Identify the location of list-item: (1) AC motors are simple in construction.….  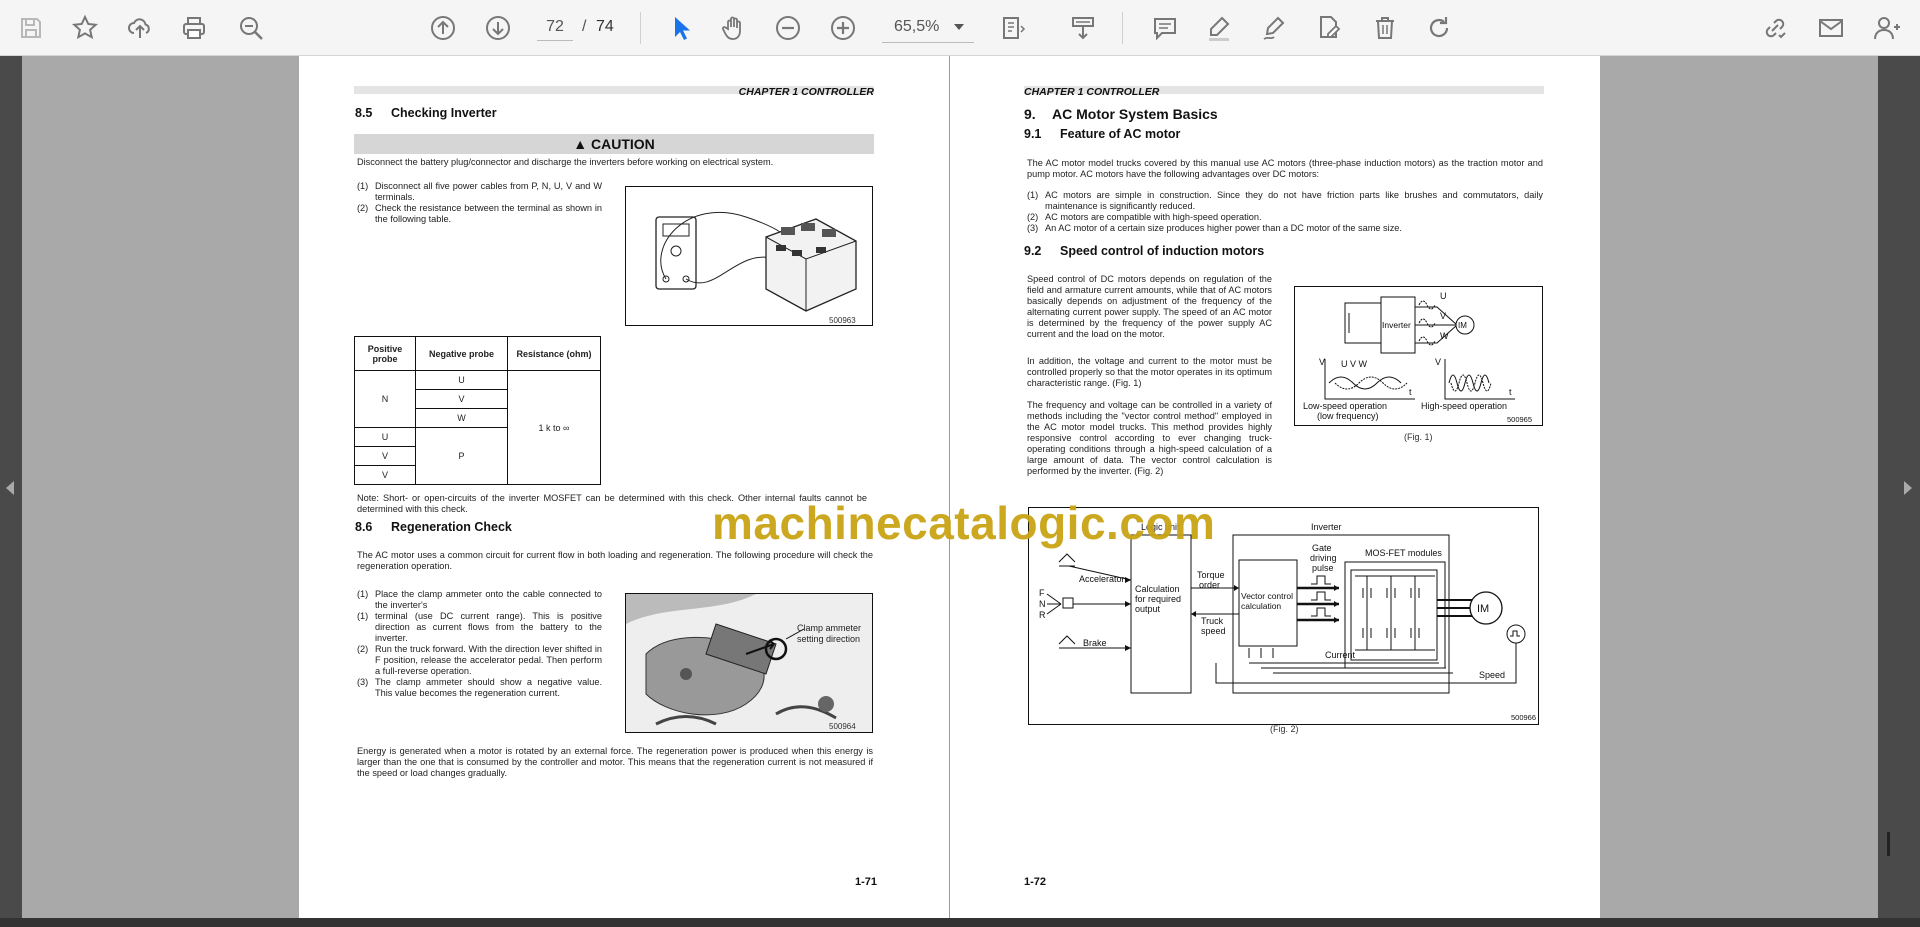
(1285, 200).